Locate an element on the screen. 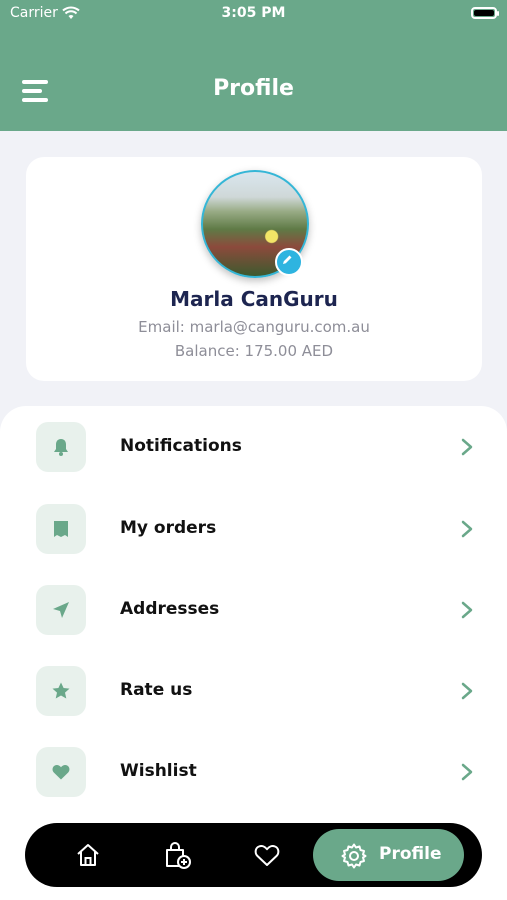  tab-profile: Profile is located at coordinates (388, 855).